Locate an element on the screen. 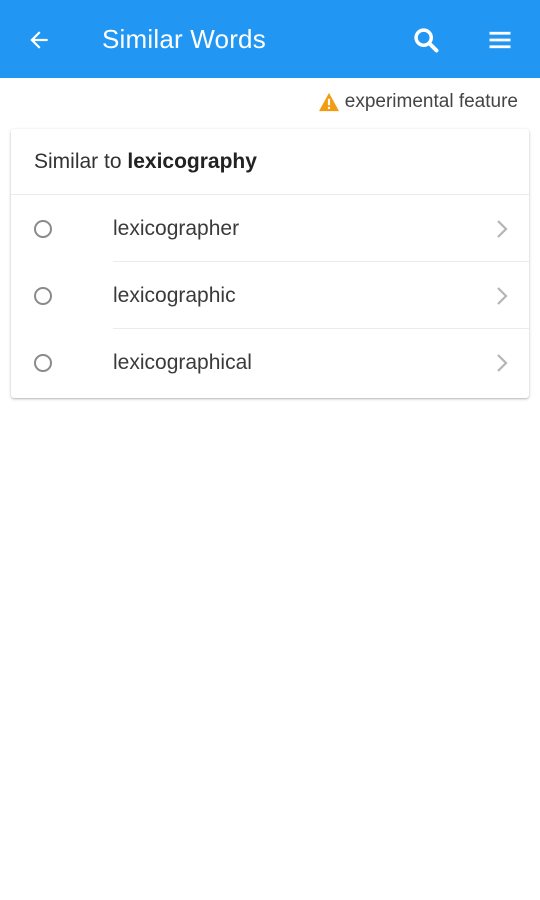  search-icon is located at coordinates (426, 40).